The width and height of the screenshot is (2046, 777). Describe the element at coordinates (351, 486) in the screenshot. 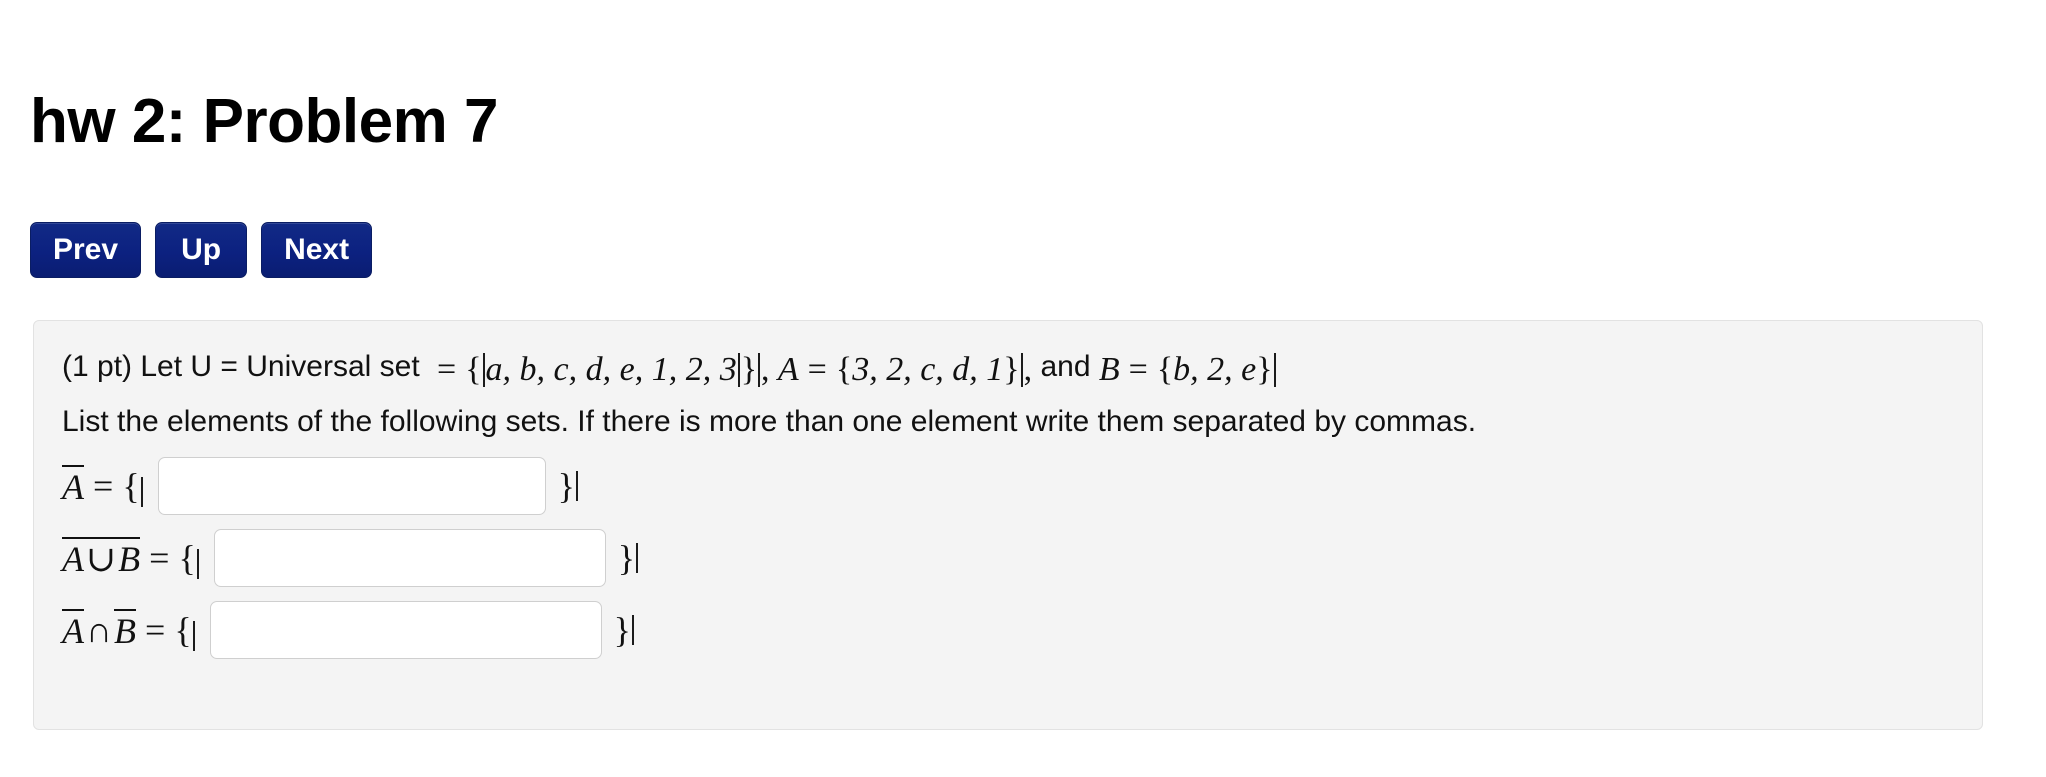

I see `answer-input-complement-a` at that location.